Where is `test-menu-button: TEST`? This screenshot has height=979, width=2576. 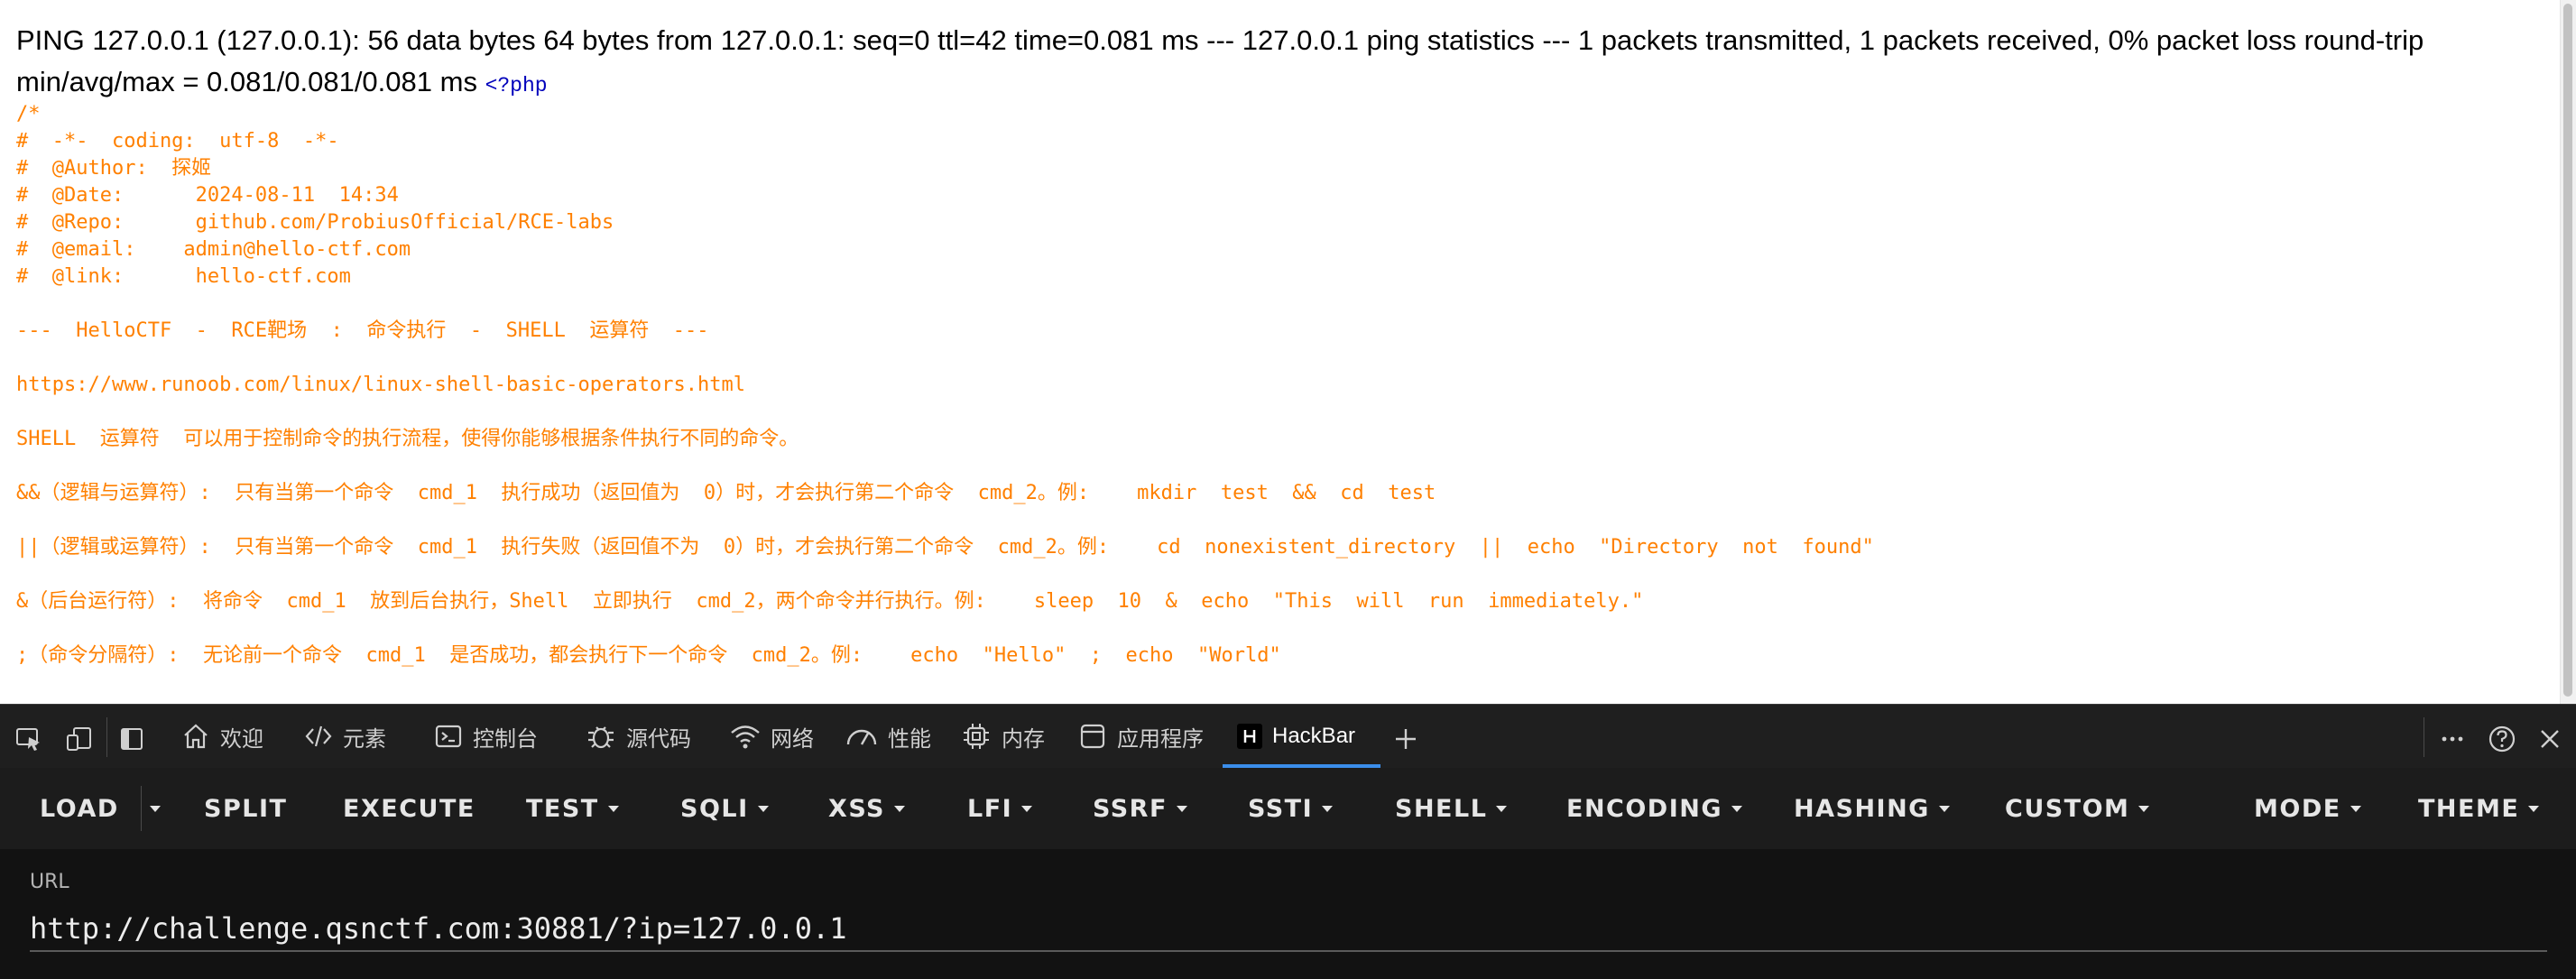 test-menu-button: TEST is located at coordinates (572, 808).